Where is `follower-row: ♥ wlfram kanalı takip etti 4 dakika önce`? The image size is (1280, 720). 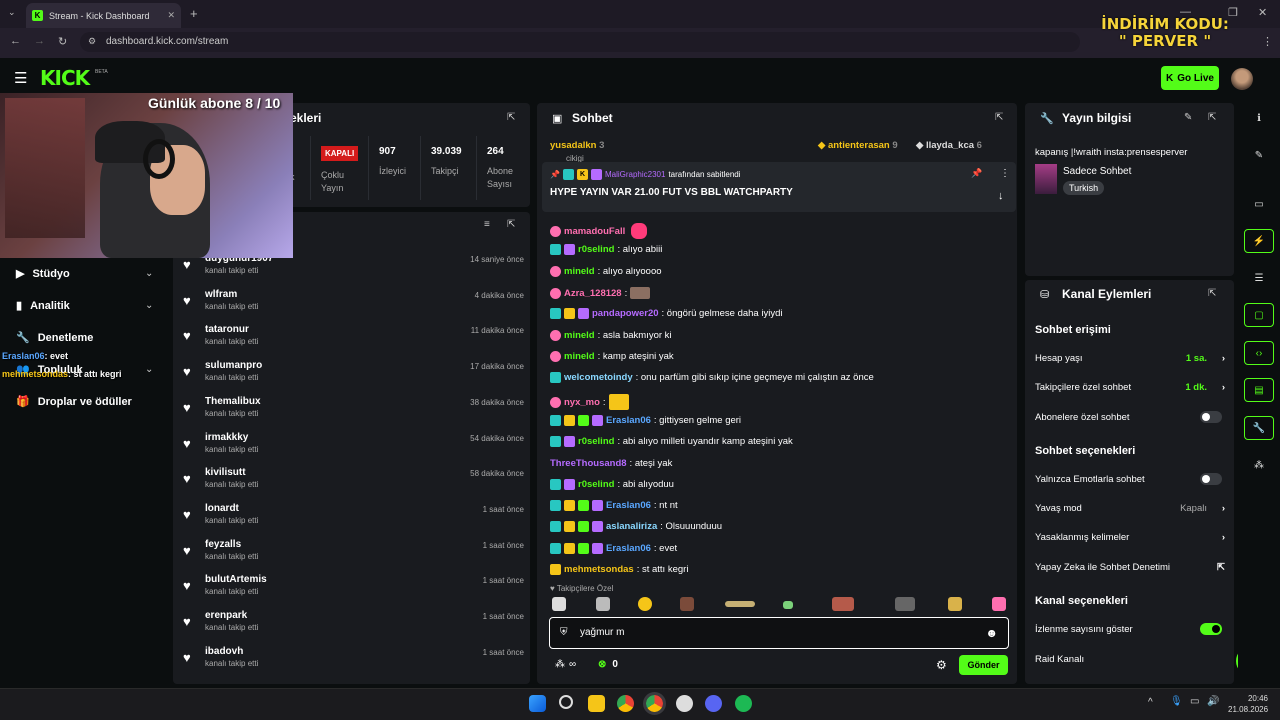
follower-row: ♥ wlfram kanalı takip etti 4 dakika önce is located at coordinates (355, 306).